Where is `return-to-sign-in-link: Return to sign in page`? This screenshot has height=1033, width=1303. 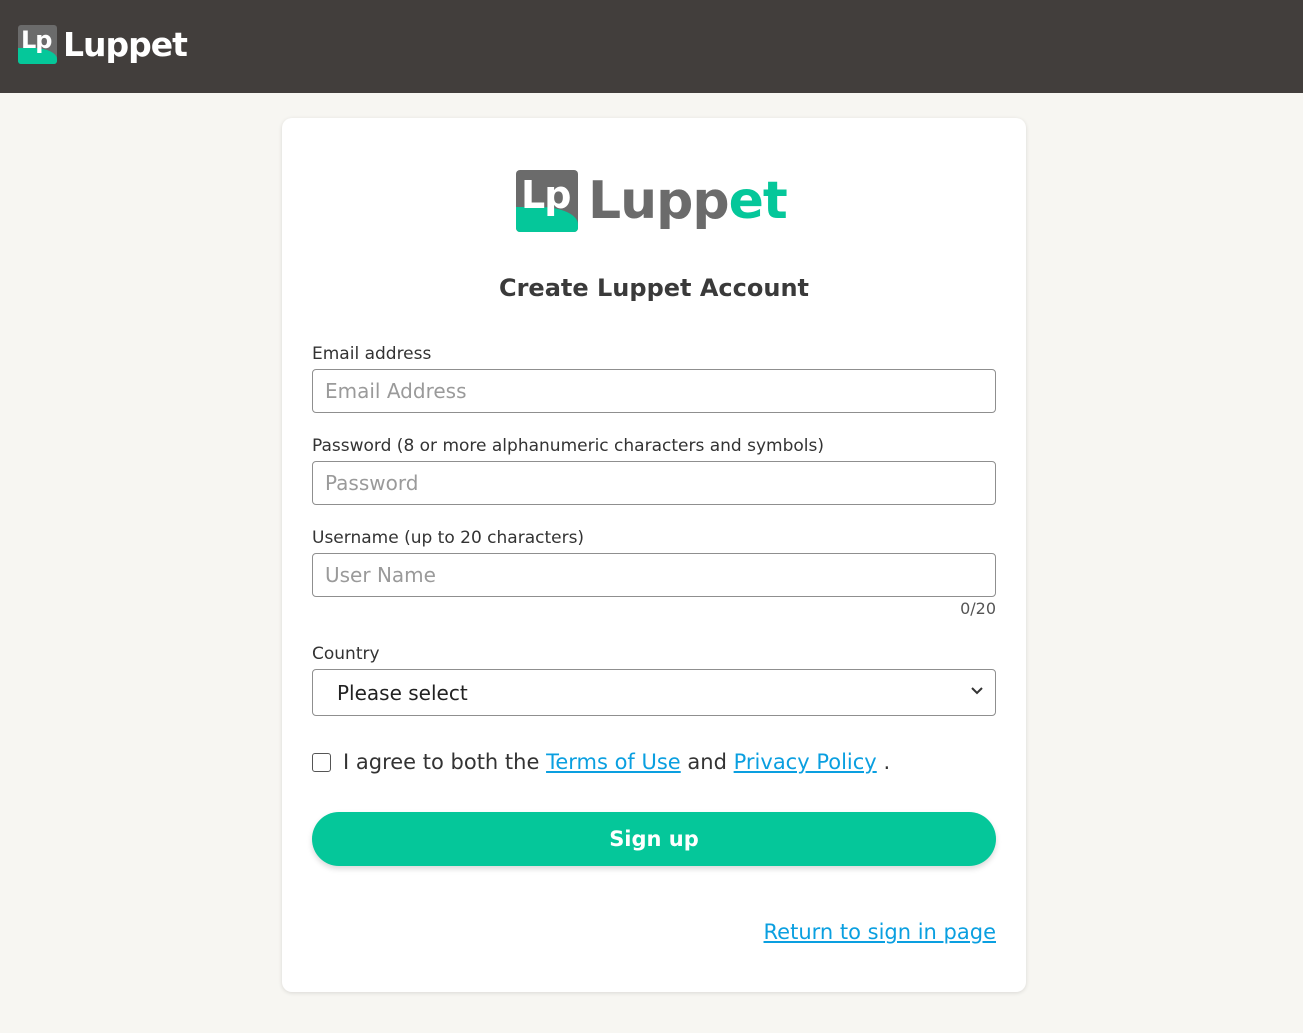
return-to-sign-in-link: Return to sign in page is located at coordinates (880, 932).